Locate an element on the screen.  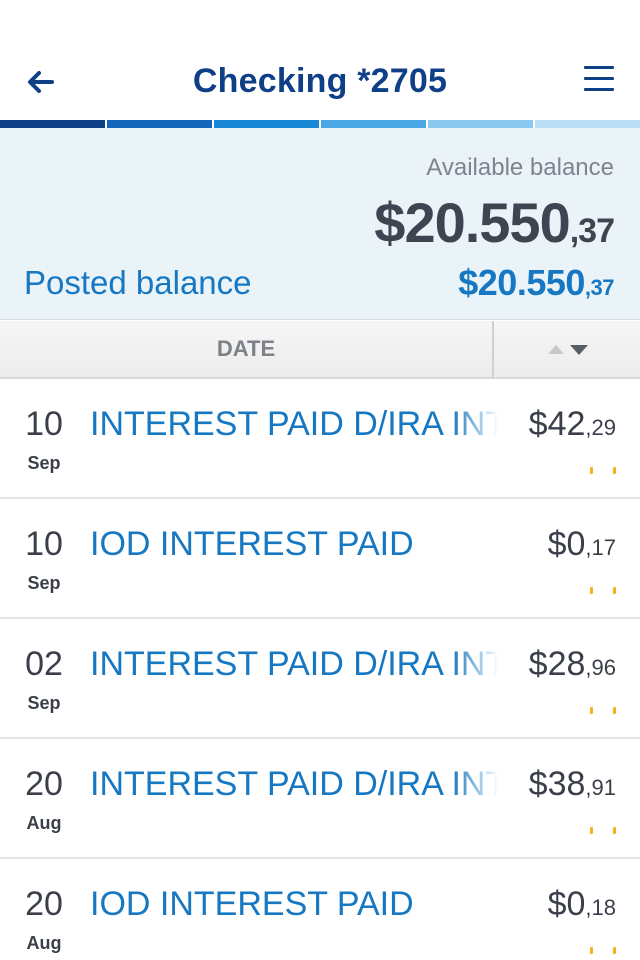
menu-button is located at coordinates (599, 81).